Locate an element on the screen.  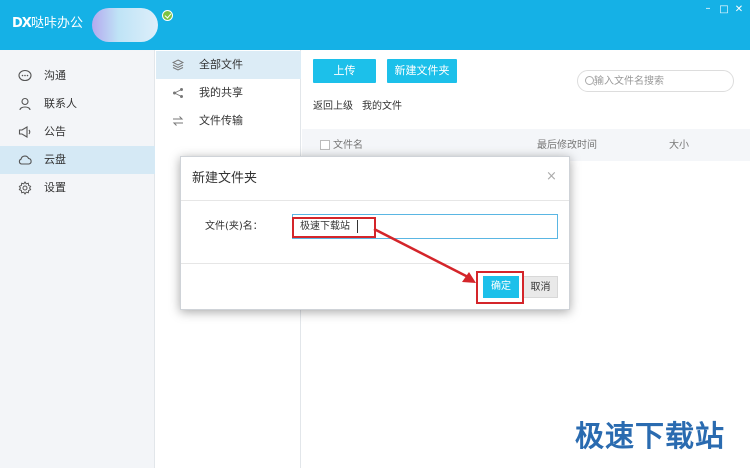
watermark: 极速下载站 is located at coordinates (650, 436).